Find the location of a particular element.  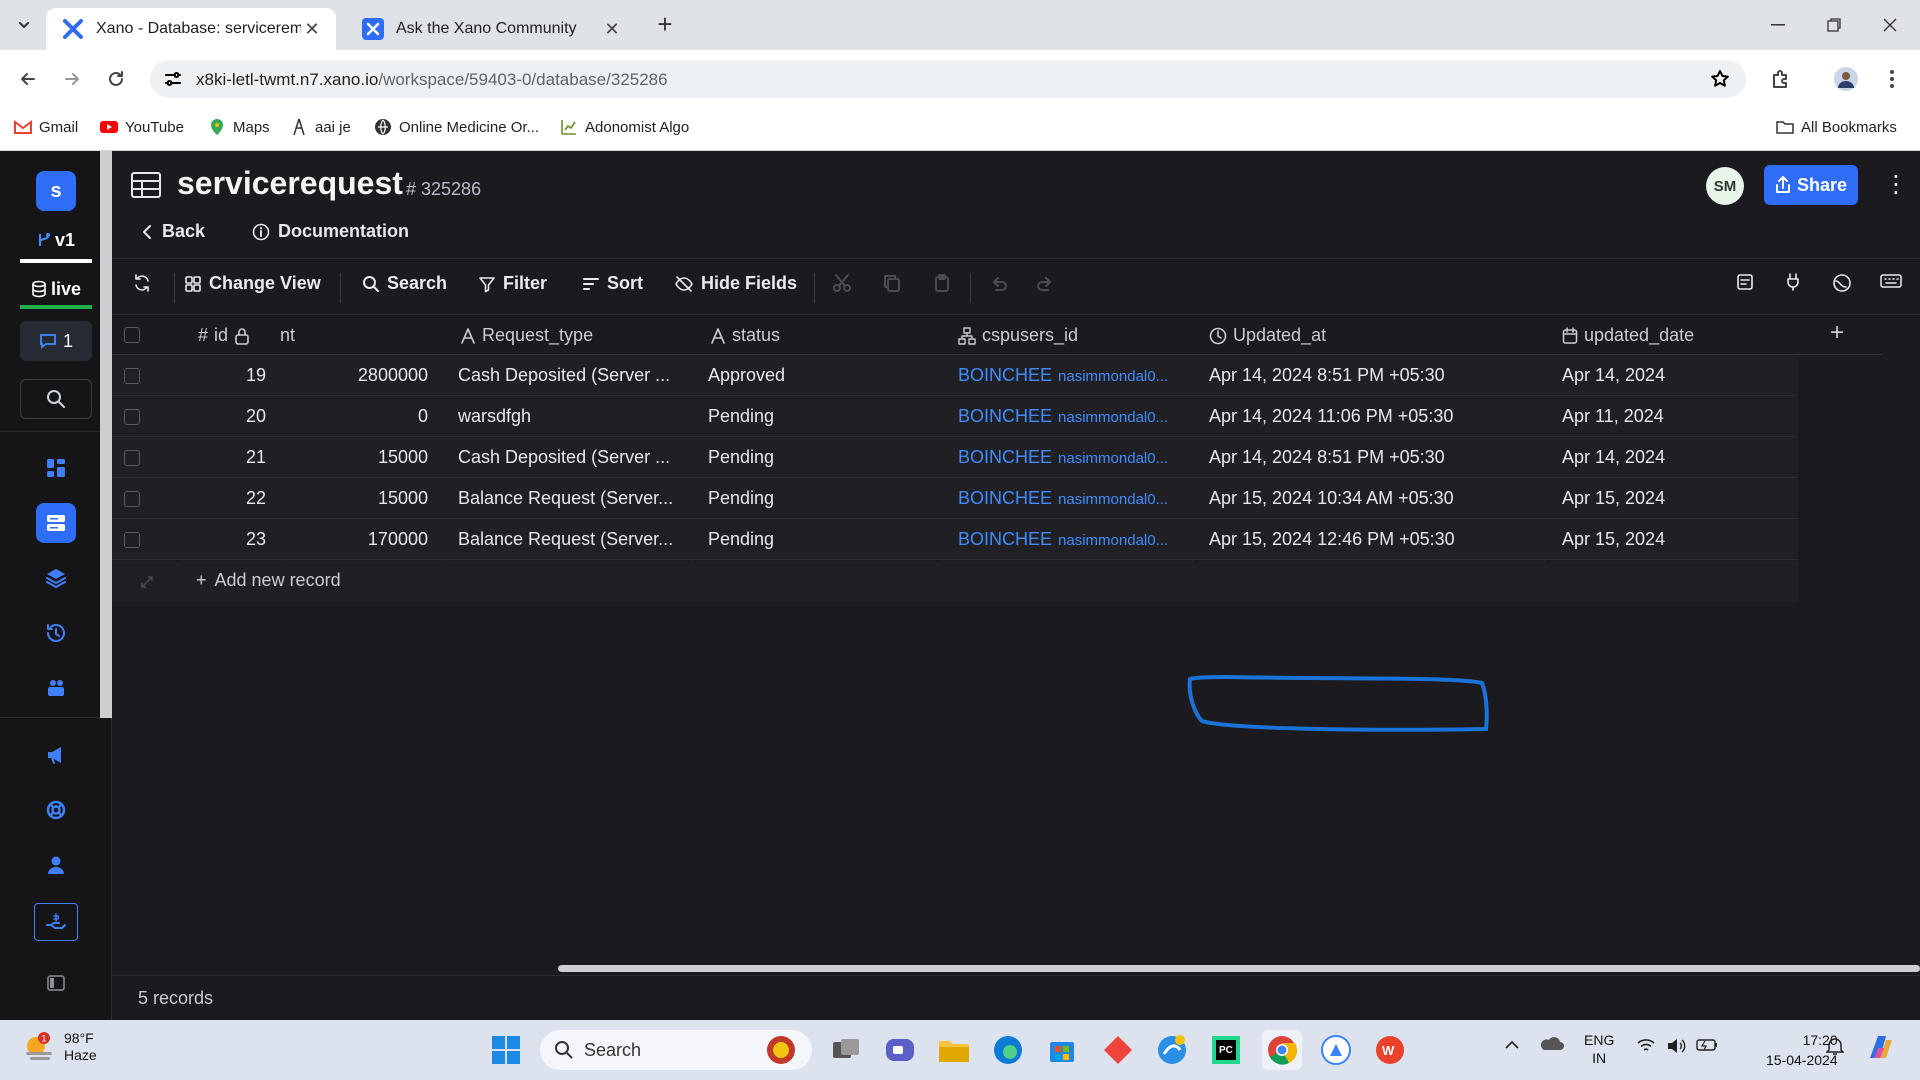

column-header-request-type: Request_type is located at coordinates (526, 335).